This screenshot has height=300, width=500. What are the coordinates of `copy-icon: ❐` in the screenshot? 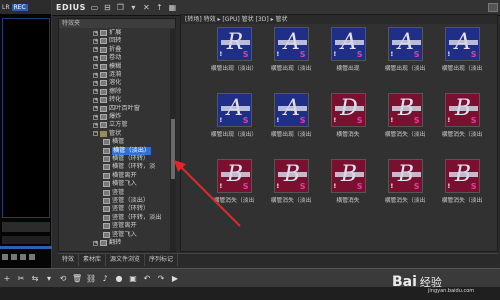 It's located at (120, 7).